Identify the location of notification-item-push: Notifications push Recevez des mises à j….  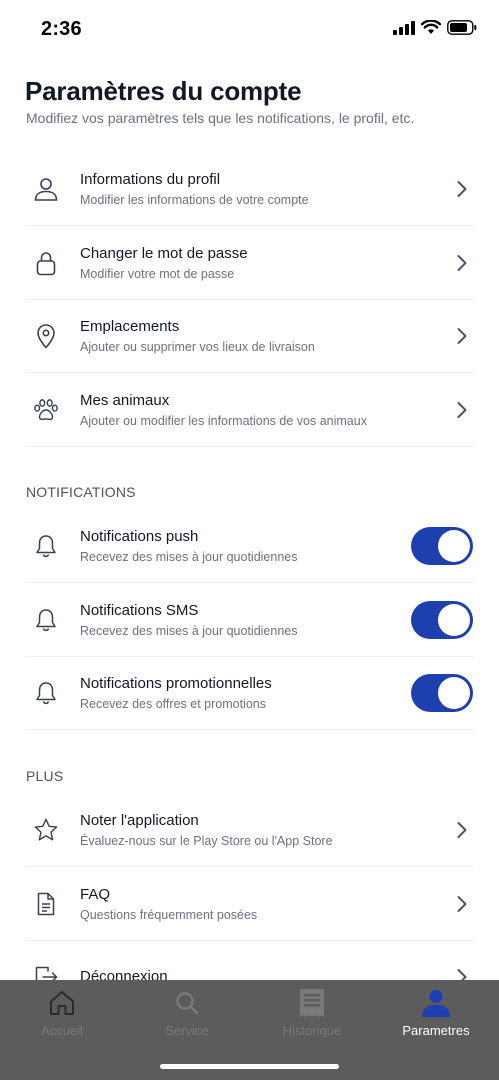
(249, 546).